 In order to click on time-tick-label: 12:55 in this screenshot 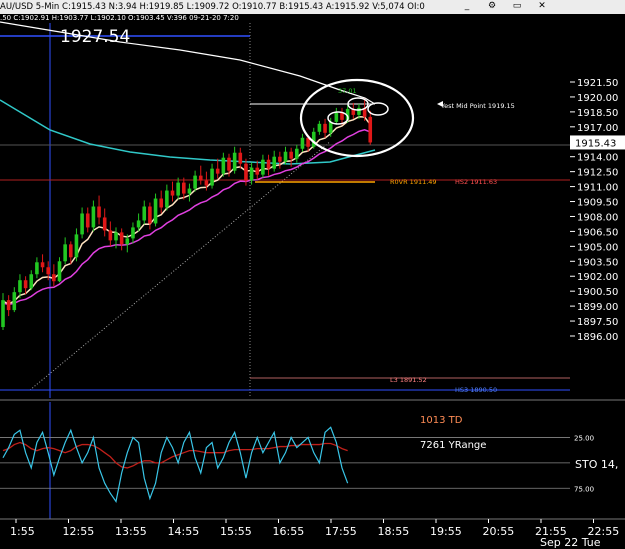, I will do `click(79, 531)`.